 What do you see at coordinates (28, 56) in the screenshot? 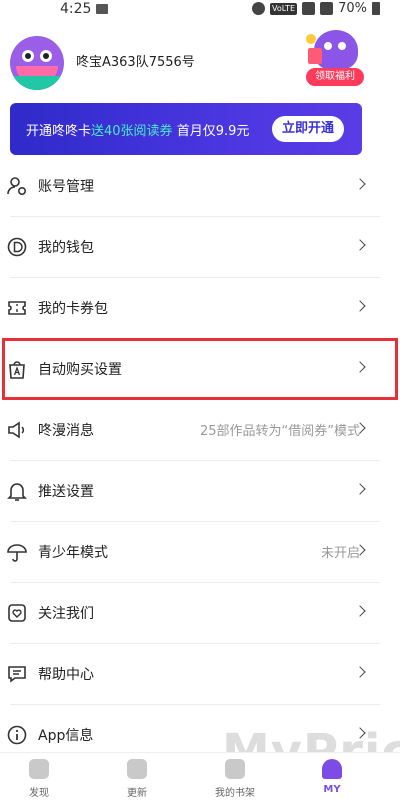
I see `avatar-eye-left` at bounding box center [28, 56].